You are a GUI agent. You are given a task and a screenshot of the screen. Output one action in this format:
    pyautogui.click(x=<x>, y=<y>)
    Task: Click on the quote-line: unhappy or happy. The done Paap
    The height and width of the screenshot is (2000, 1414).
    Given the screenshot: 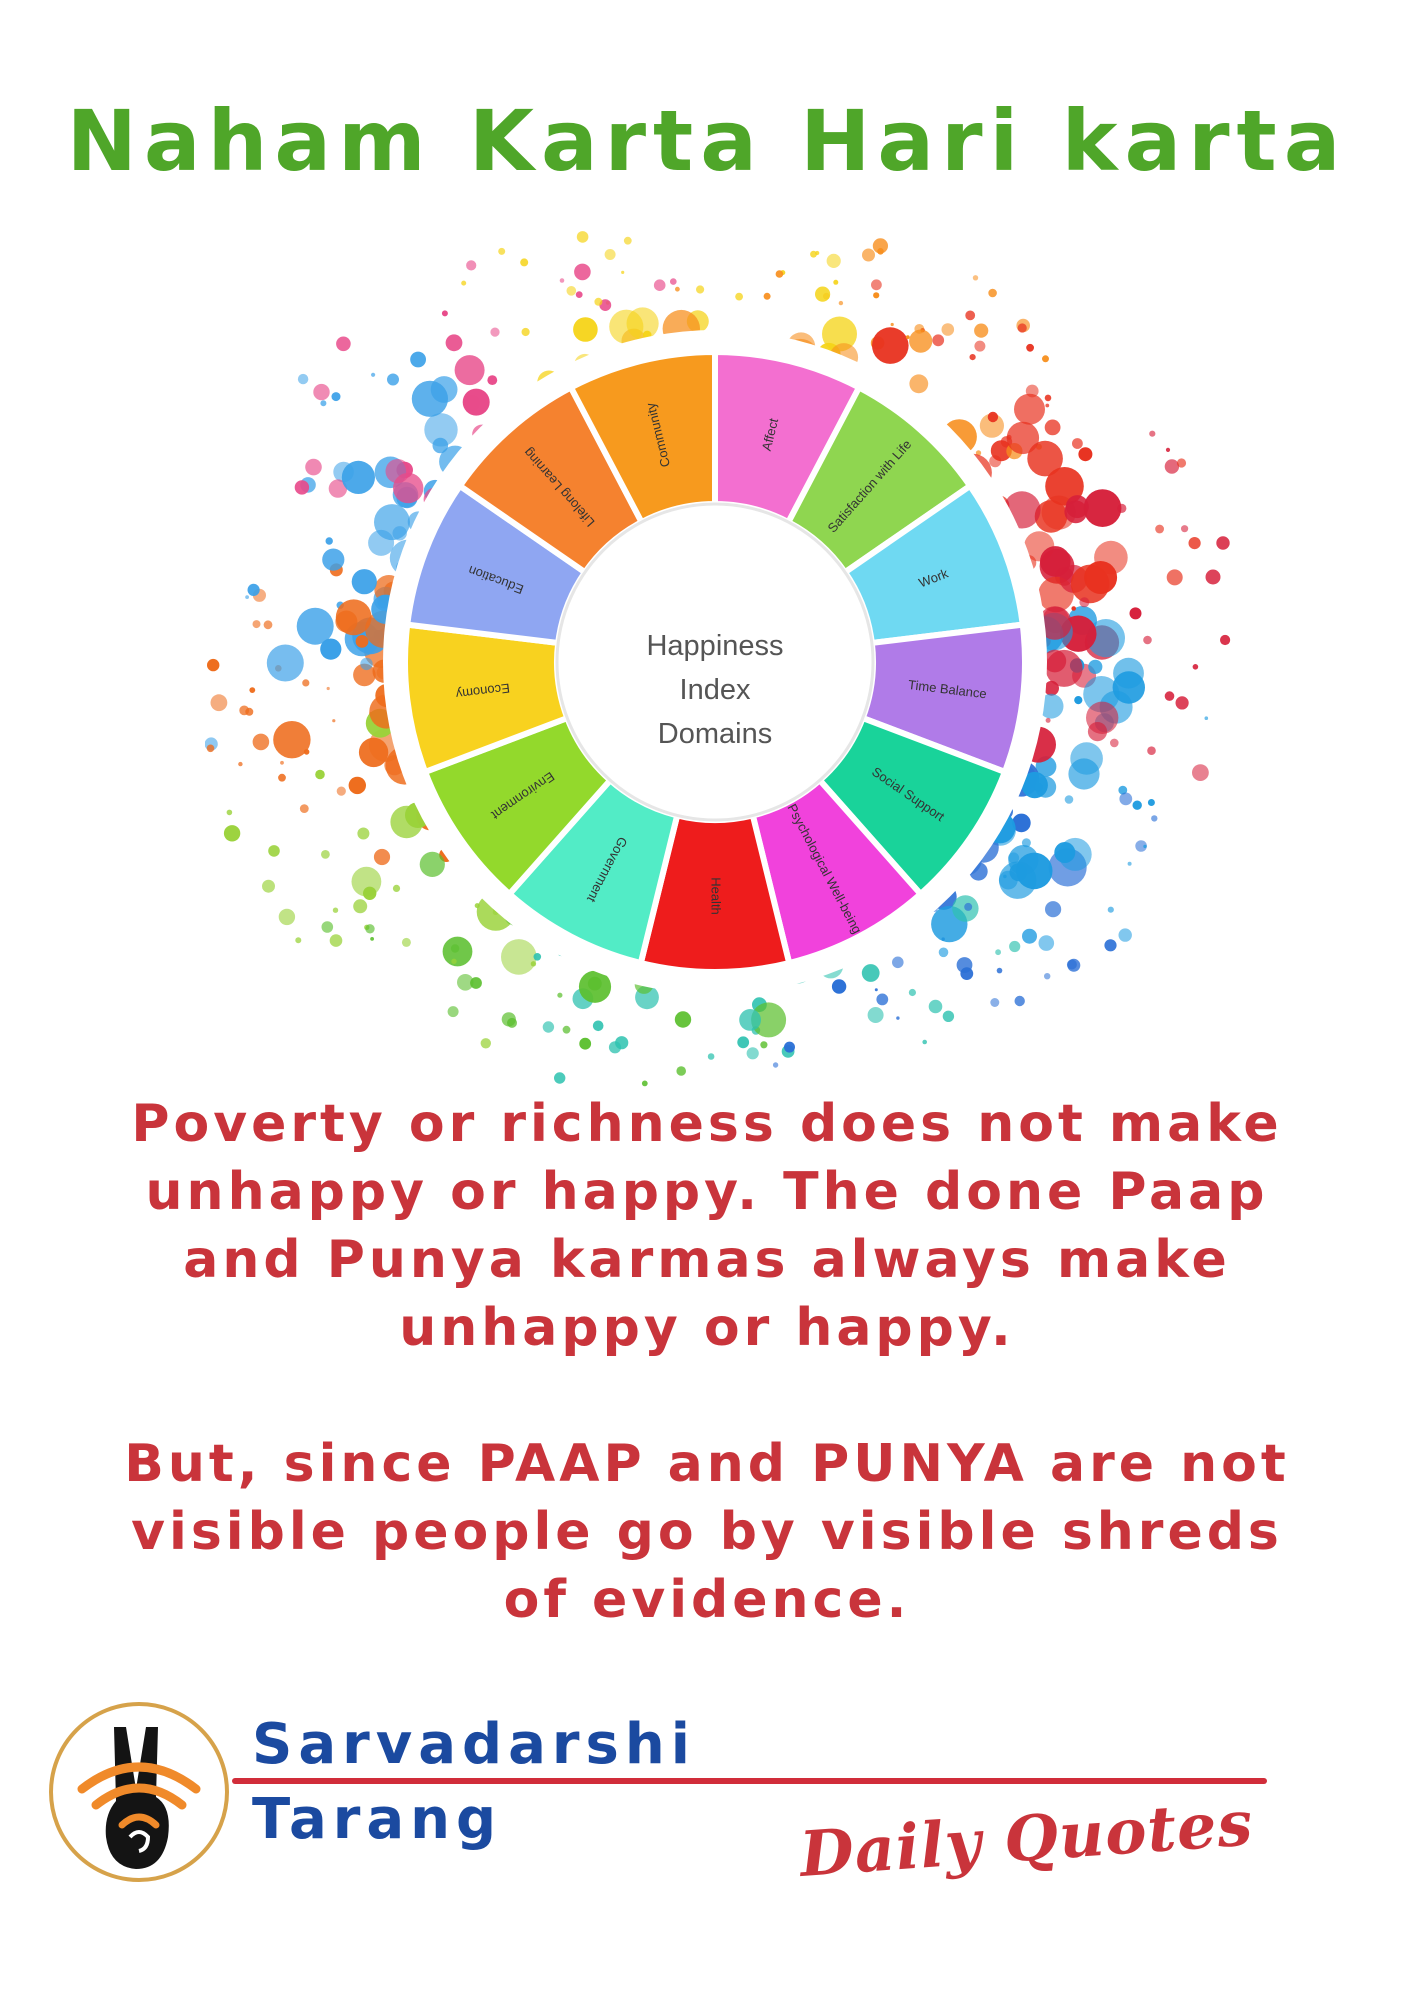 What is the action you would take?
    pyautogui.click(x=707, y=1192)
    